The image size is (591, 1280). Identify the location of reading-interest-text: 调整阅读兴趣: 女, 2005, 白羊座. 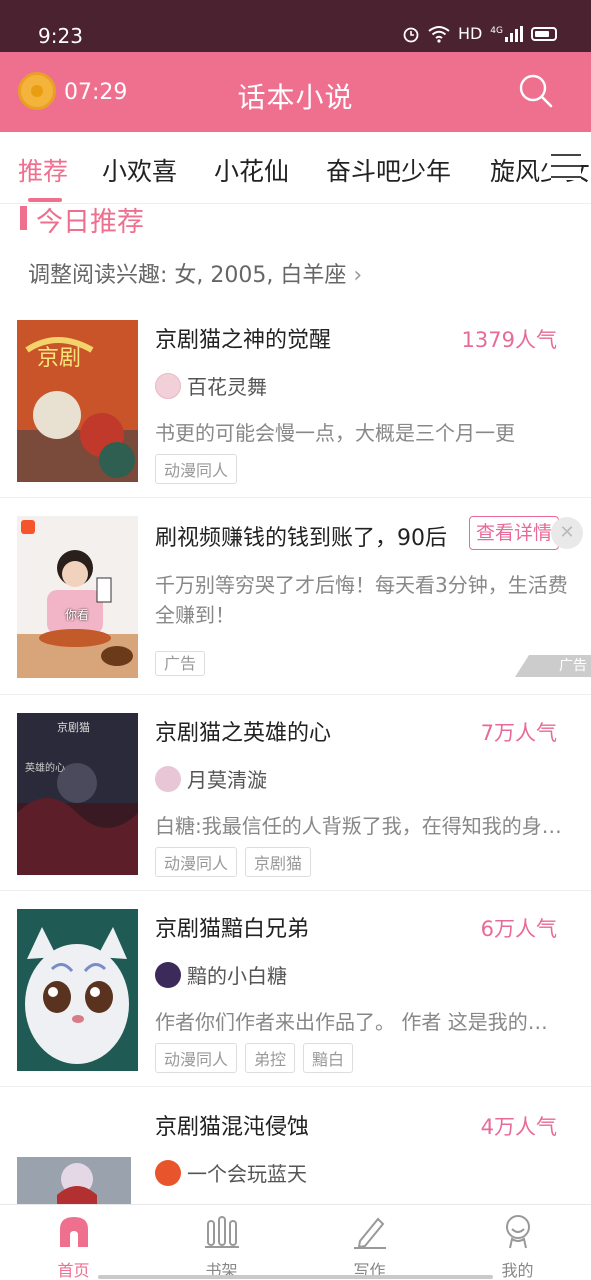
(187, 275).